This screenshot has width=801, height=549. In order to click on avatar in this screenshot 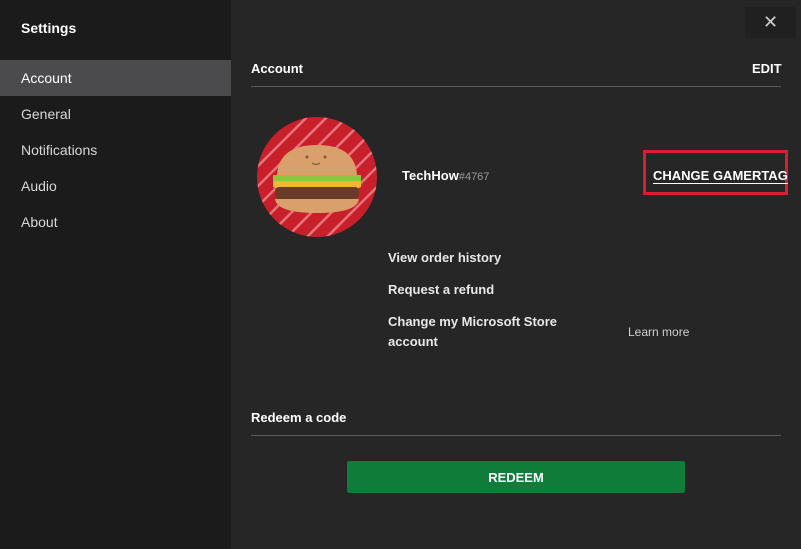, I will do `click(317, 177)`.